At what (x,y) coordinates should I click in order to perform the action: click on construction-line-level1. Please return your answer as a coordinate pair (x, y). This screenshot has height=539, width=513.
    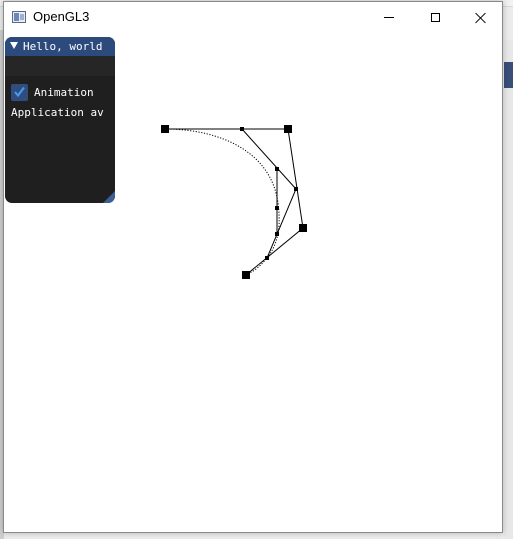
    Looking at the image, I should click on (269, 193).